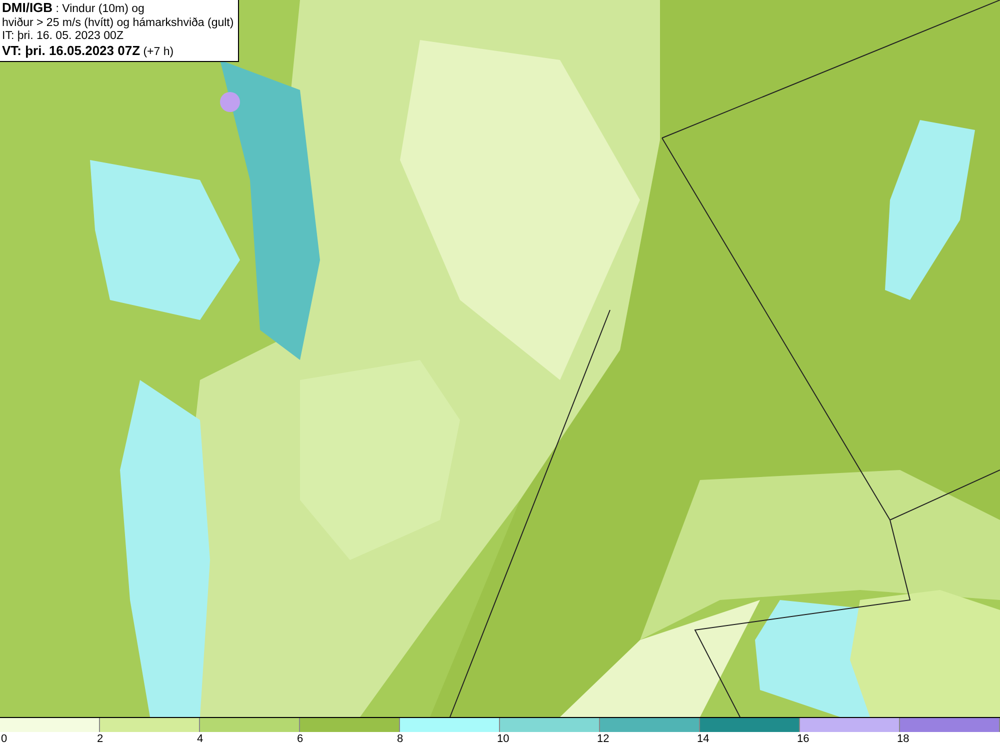 Image resolution: width=1000 pixels, height=747 pixels. I want to click on legend-label: 4, so click(200, 739).